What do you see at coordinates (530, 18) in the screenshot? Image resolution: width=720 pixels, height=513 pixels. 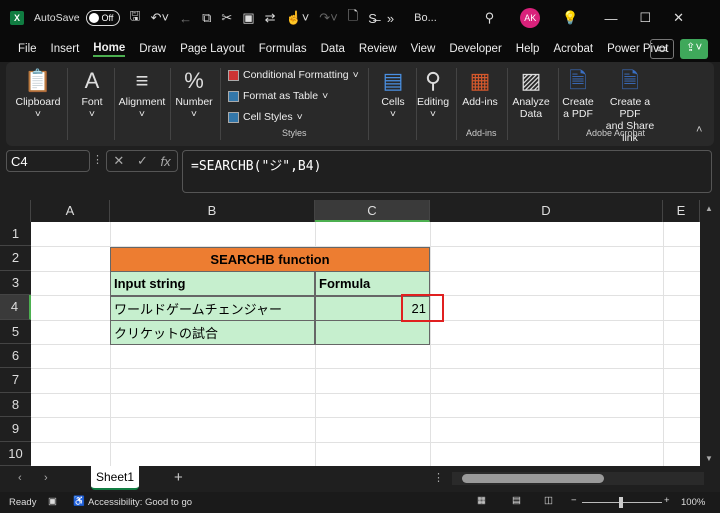 I see `avatar: AK` at bounding box center [530, 18].